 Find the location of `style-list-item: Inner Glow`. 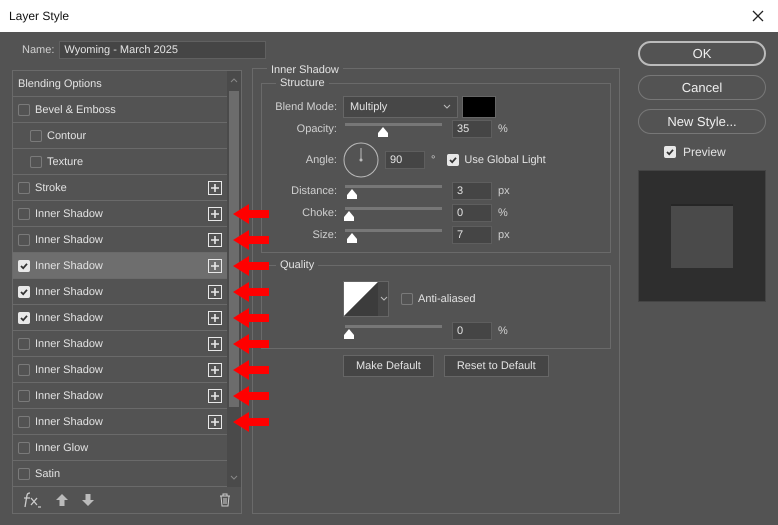

style-list-item: Inner Glow is located at coordinates (120, 448).